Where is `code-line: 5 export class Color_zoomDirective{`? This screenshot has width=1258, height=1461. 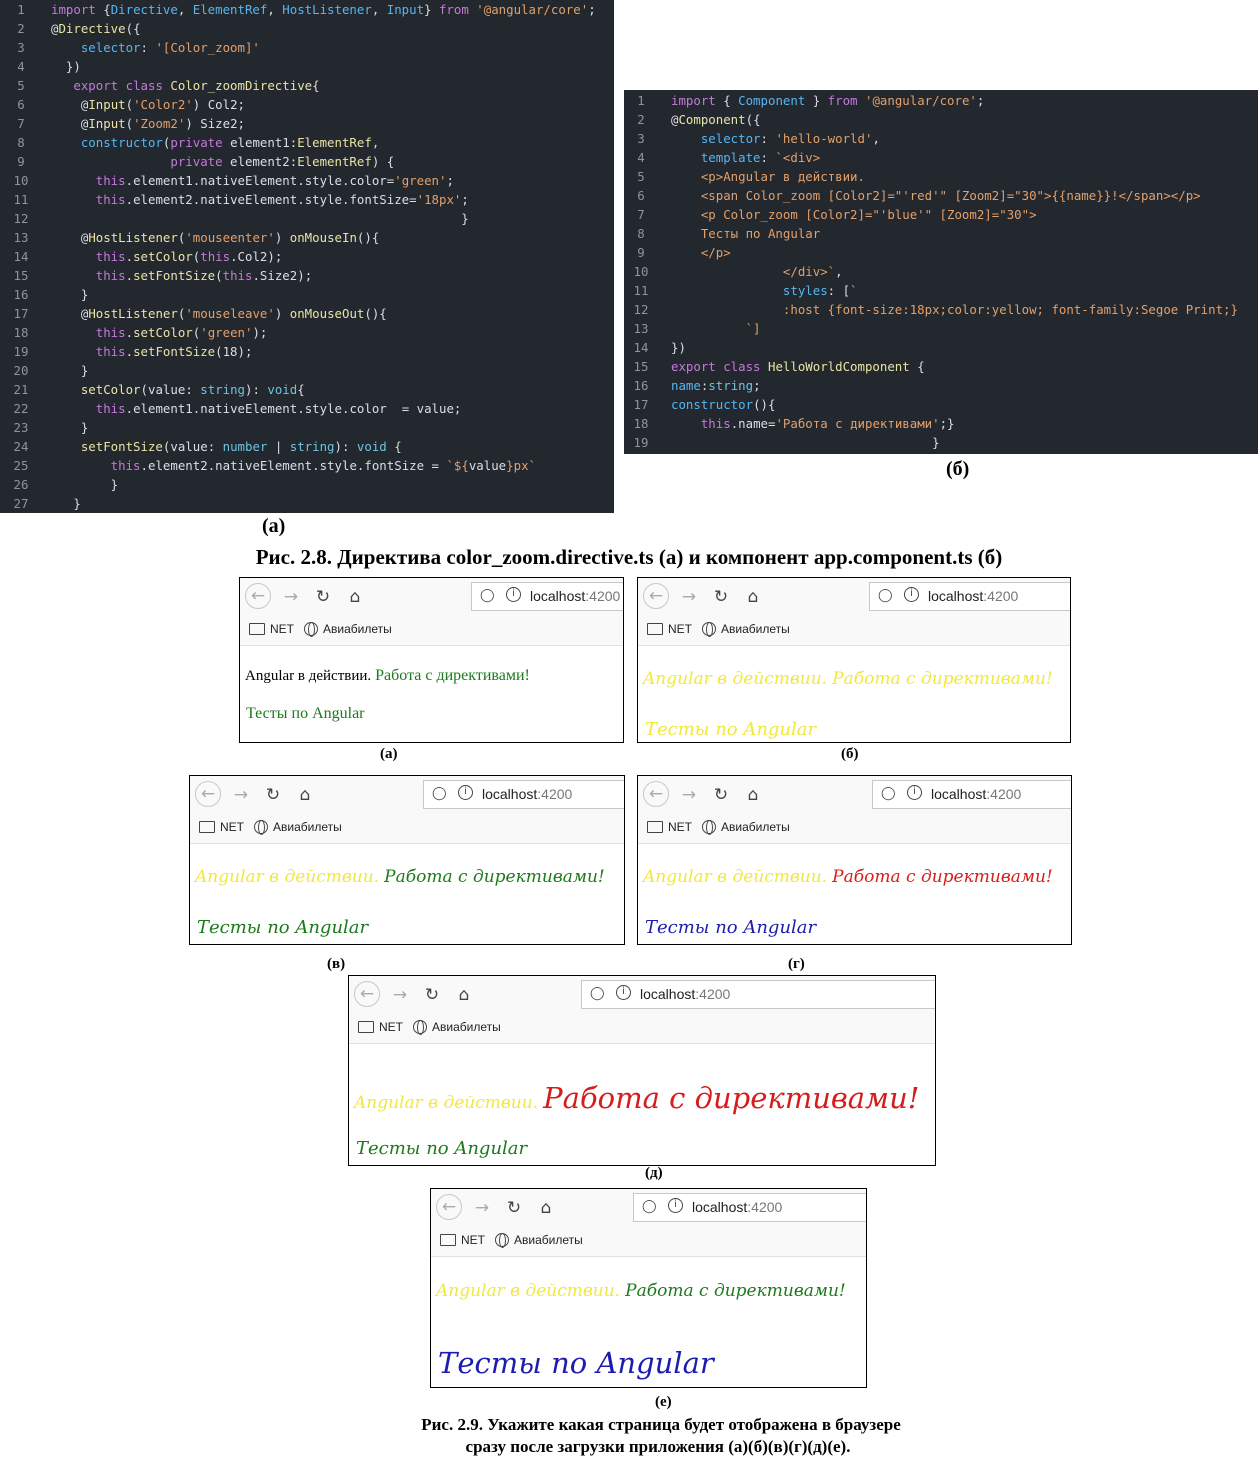
code-line: 5 export class Color_zoomDirective{ is located at coordinates (307, 85).